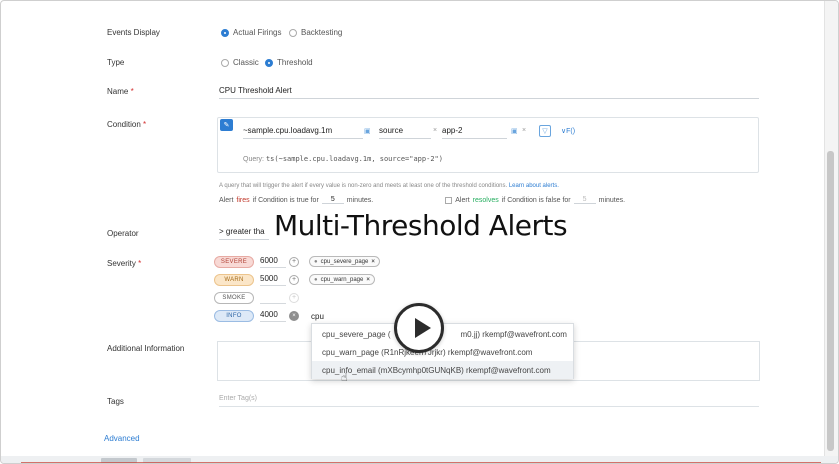 This screenshot has width=839, height=464. I want to click on radio-classic: Classic, so click(240, 62).